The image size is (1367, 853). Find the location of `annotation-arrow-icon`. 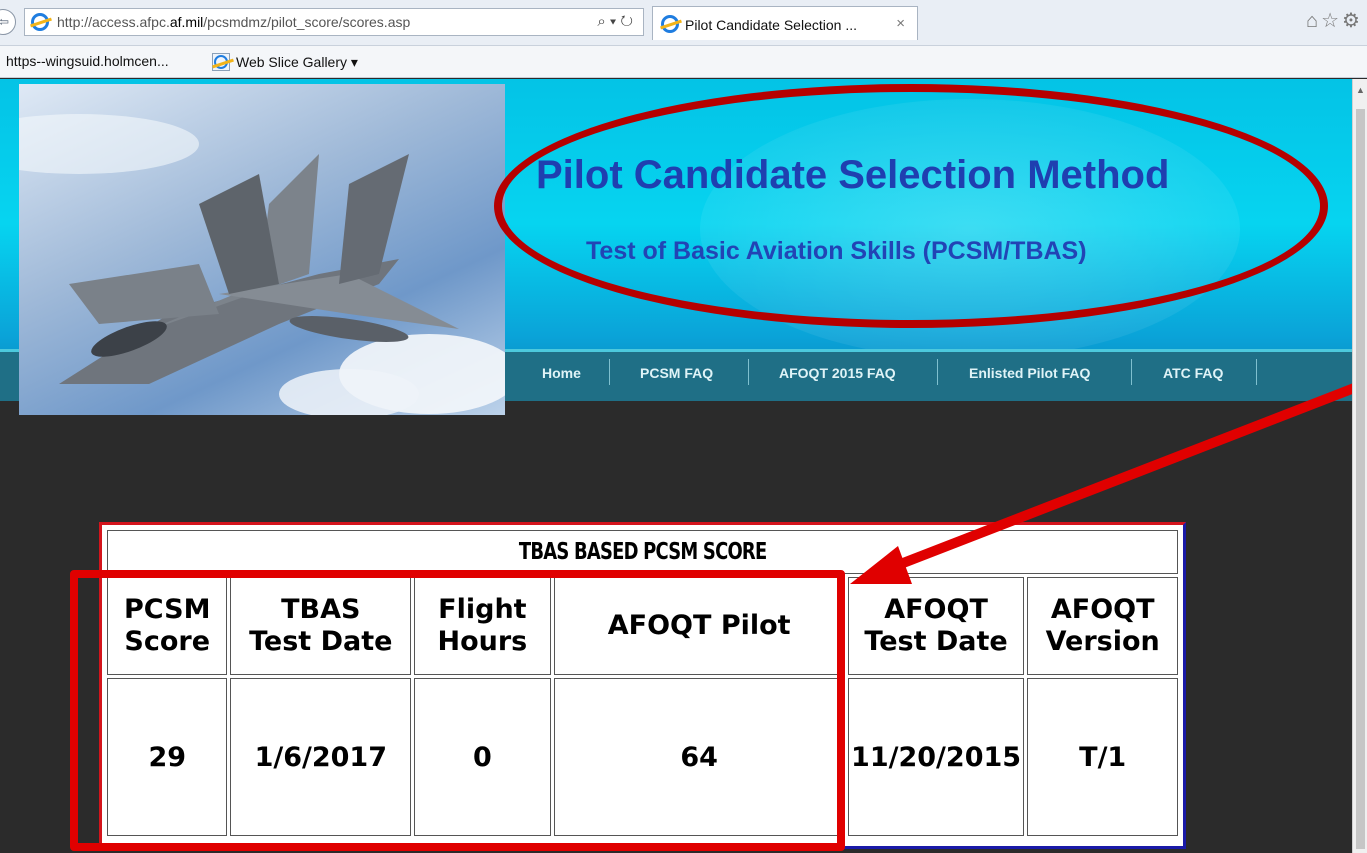

annotation-arrow-icon is located at coordinates (1107, 482).